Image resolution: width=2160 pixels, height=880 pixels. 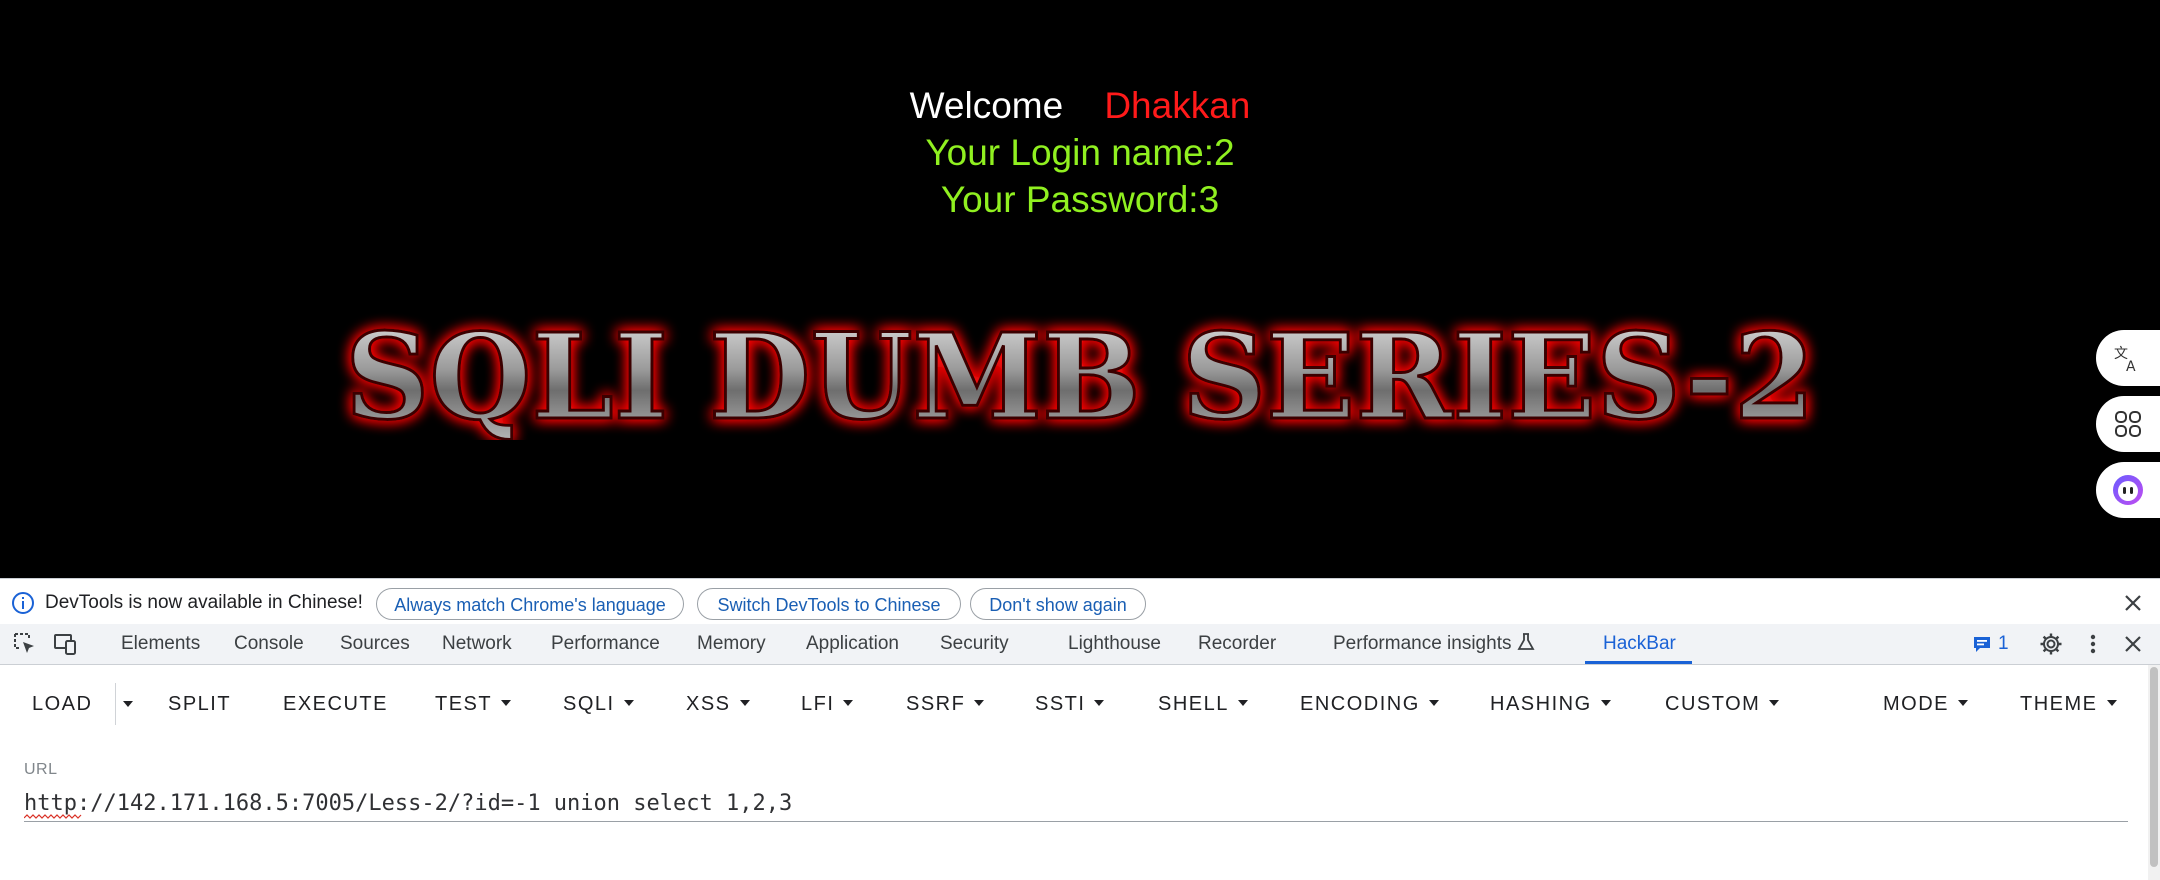 I want to click on dont-show-again-button: Don't show again, so click(x=1058, y=604).